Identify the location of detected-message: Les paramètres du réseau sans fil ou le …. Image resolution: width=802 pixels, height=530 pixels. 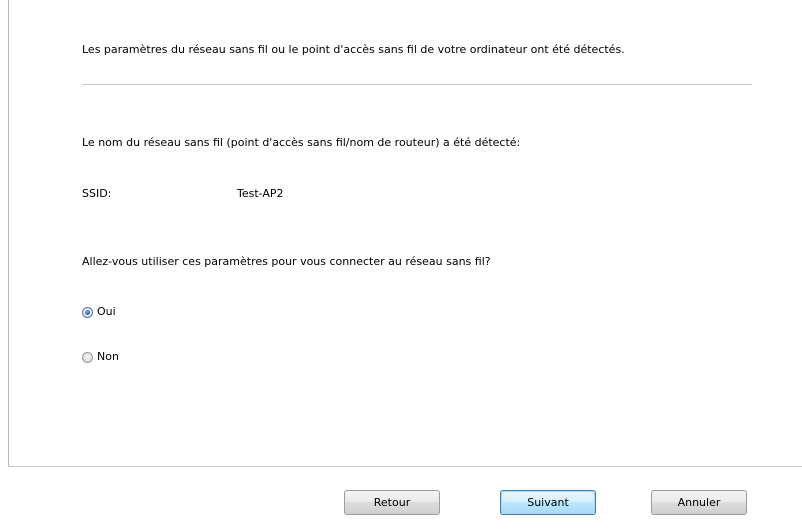
(353, 49).